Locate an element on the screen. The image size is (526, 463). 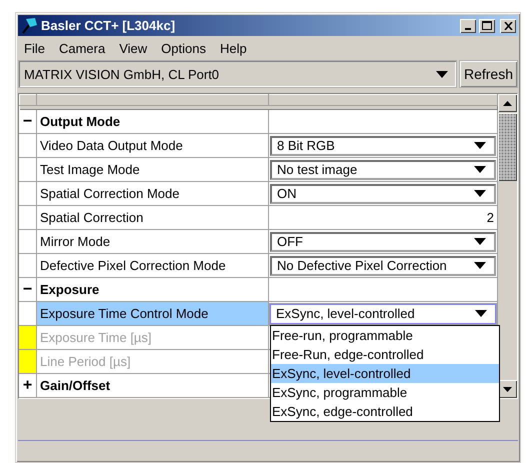
maximize-button is located at coordinates (487, 25).